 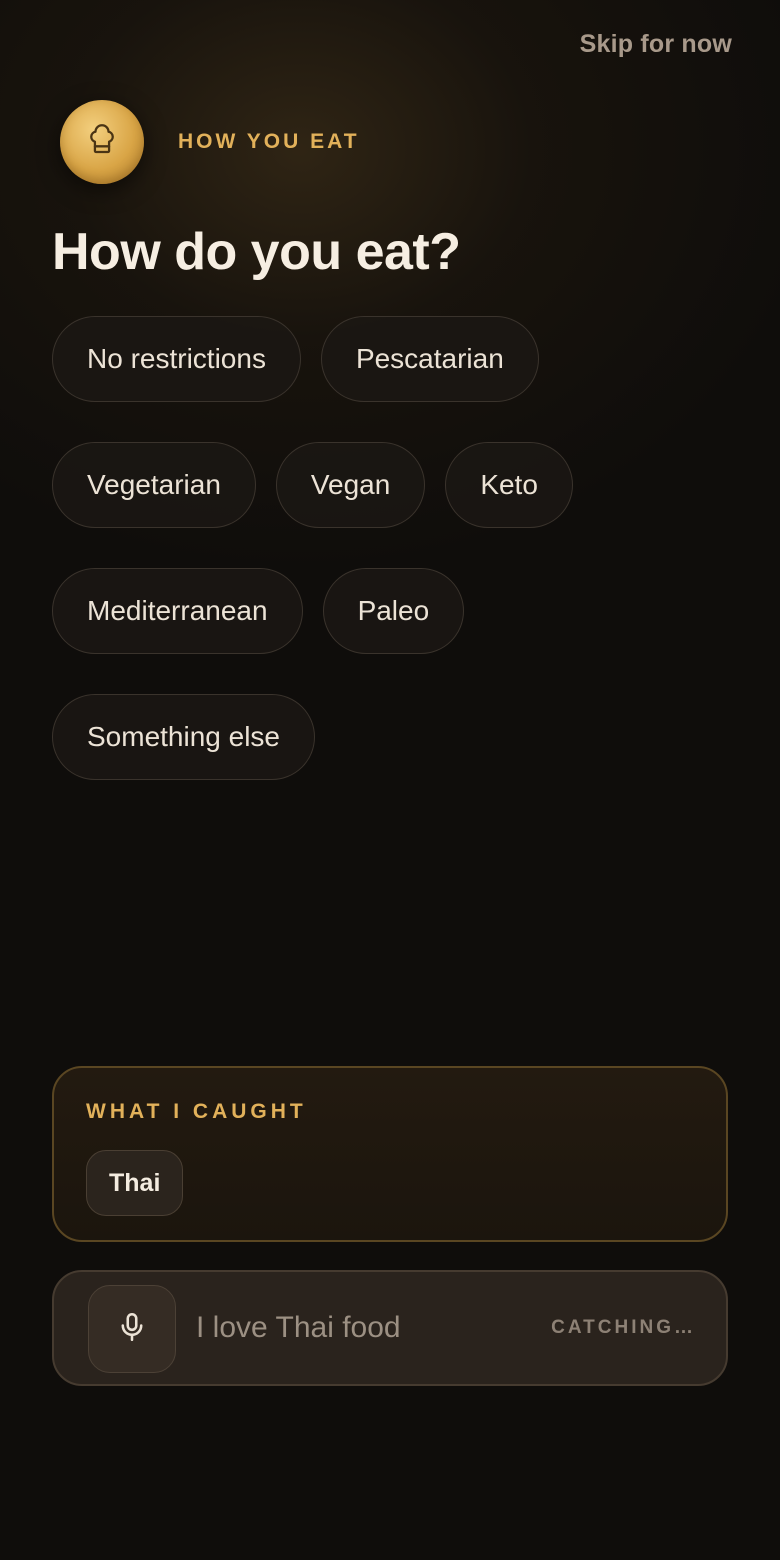 I want to click on microphone-icon, so click(x=132, y=1329).